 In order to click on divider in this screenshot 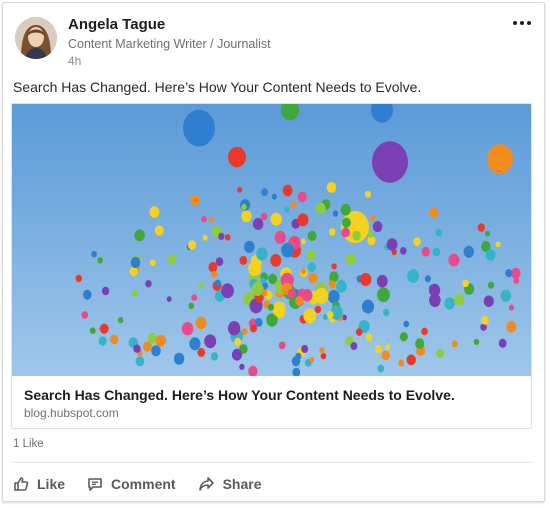, I will do `click(273, 462)`.